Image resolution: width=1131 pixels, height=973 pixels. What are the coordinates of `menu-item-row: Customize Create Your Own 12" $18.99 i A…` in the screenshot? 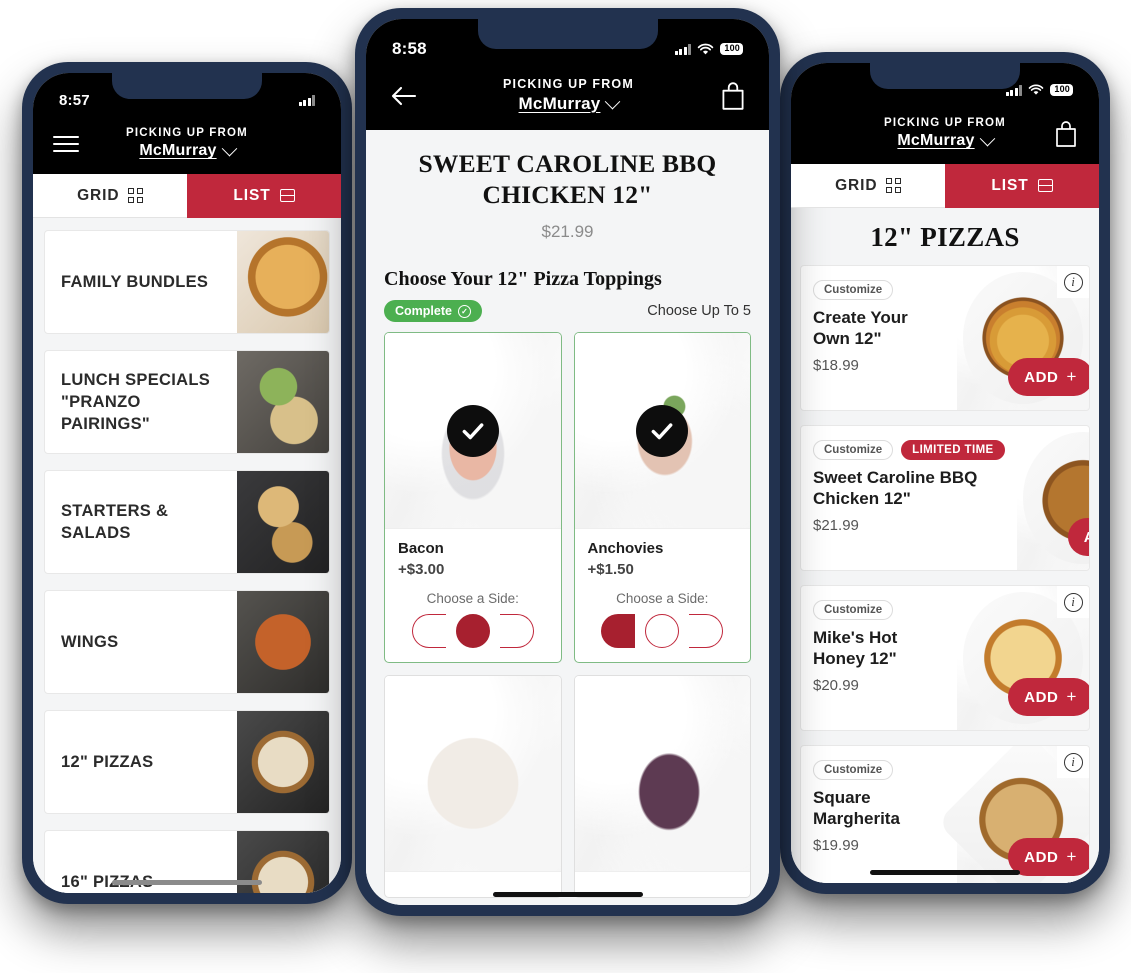 It's located at (945, 338).